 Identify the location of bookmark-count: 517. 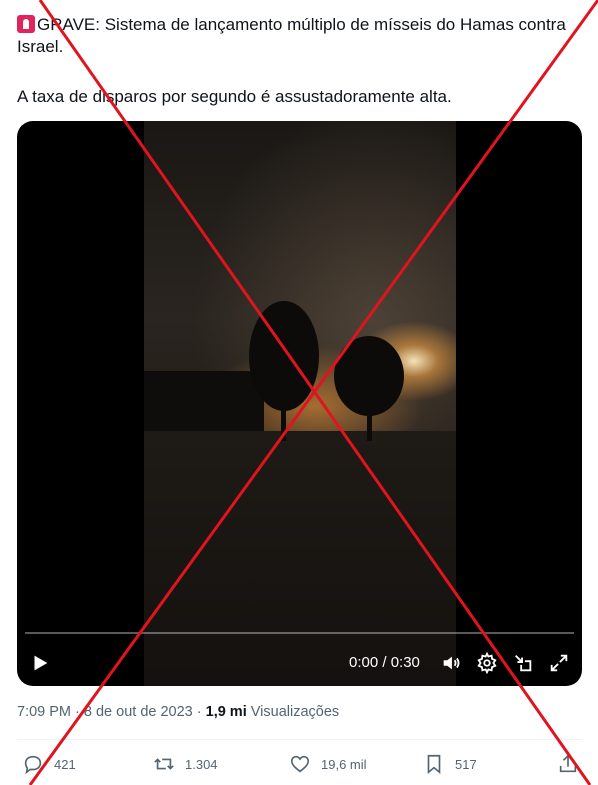
(466, 764).